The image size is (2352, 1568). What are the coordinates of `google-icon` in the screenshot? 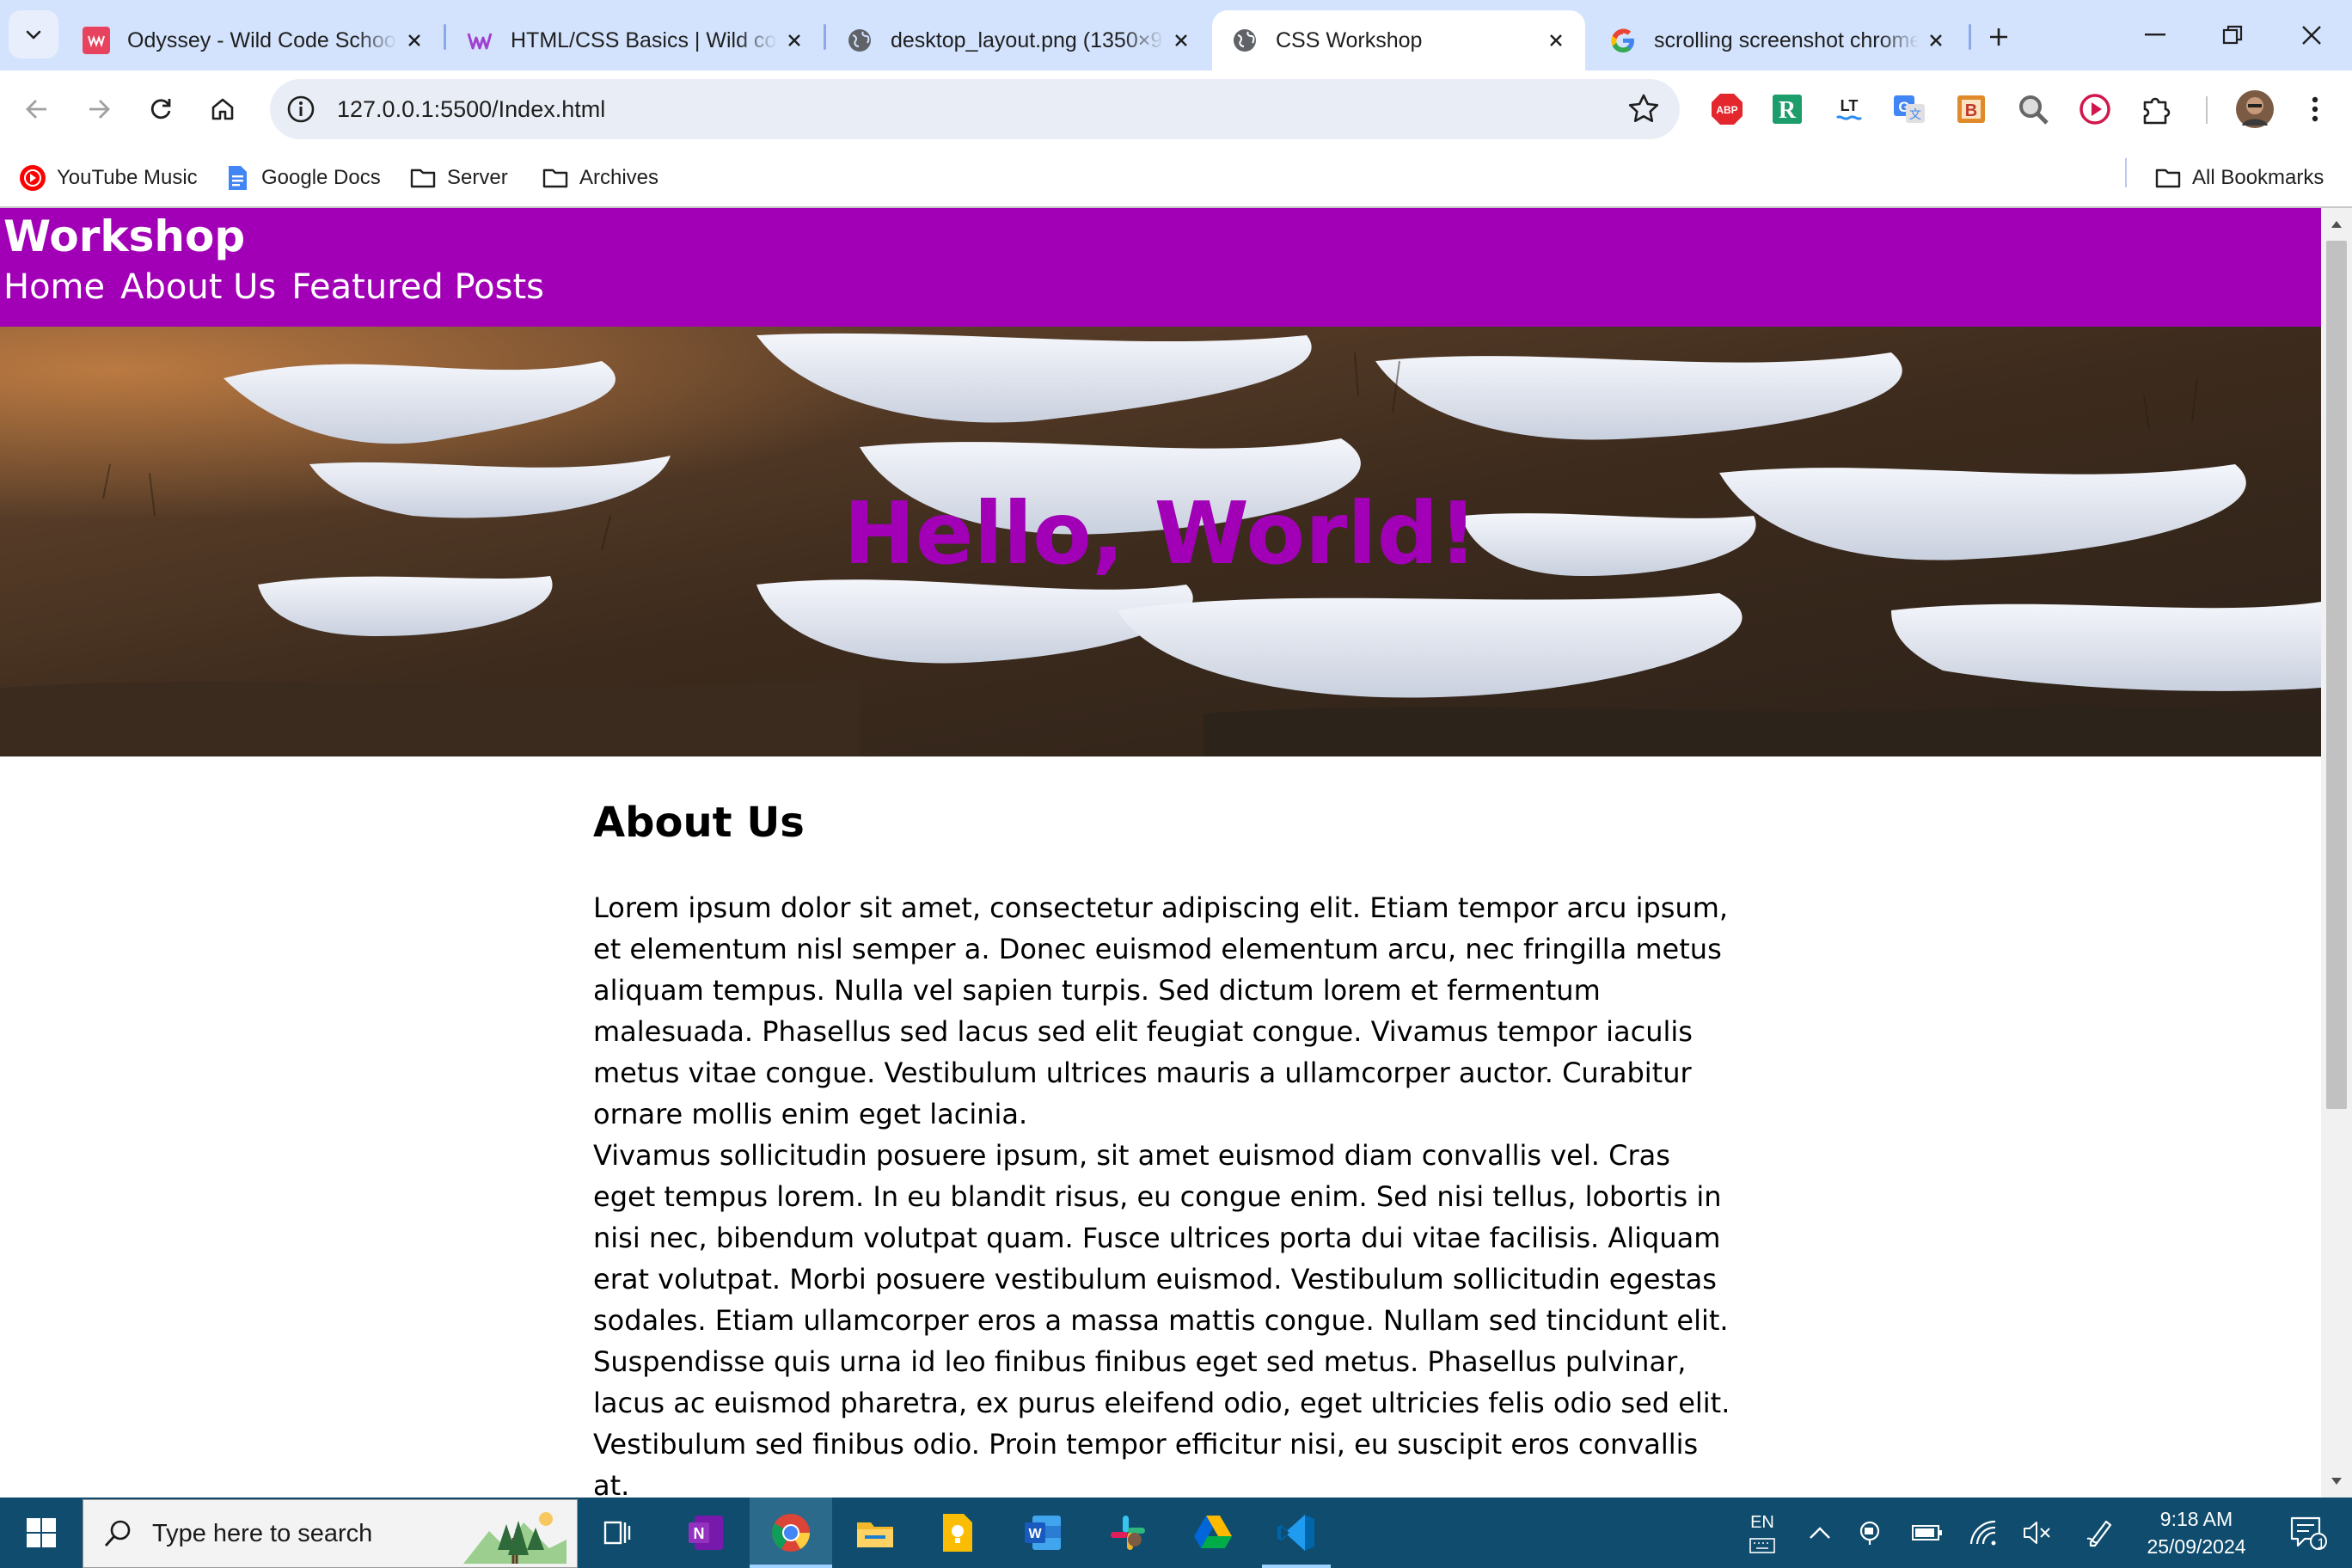 It's located at (1623, 40).